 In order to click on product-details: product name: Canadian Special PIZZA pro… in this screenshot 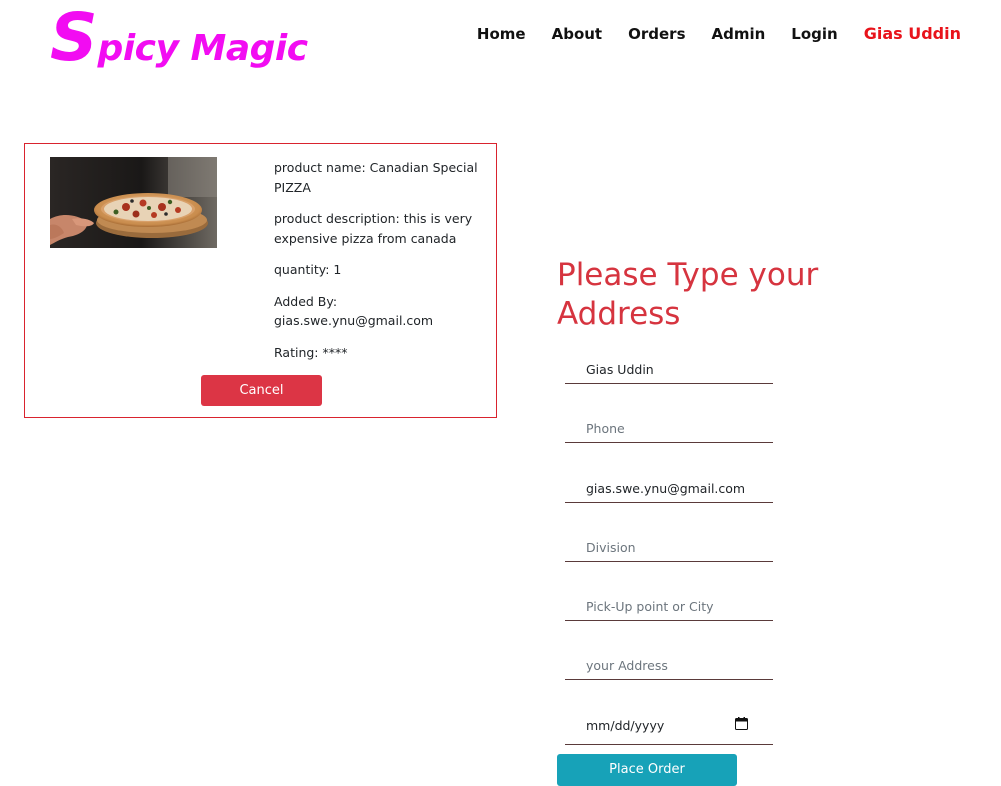, I will do `click(379, 266)`.